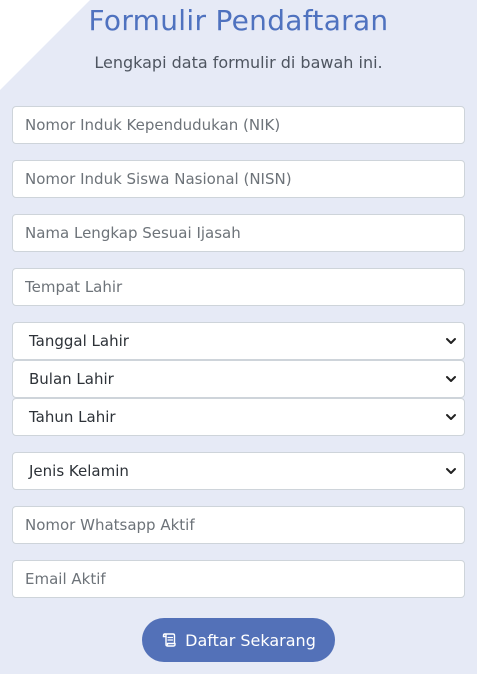 The height and width of the screenshot is (674, 481). What do you see at coordinates (238, 62) in the screenshot?
I see `form-subtitle: Lengkapi data formulir di bawah ini.` at bounding box center [238, 62].